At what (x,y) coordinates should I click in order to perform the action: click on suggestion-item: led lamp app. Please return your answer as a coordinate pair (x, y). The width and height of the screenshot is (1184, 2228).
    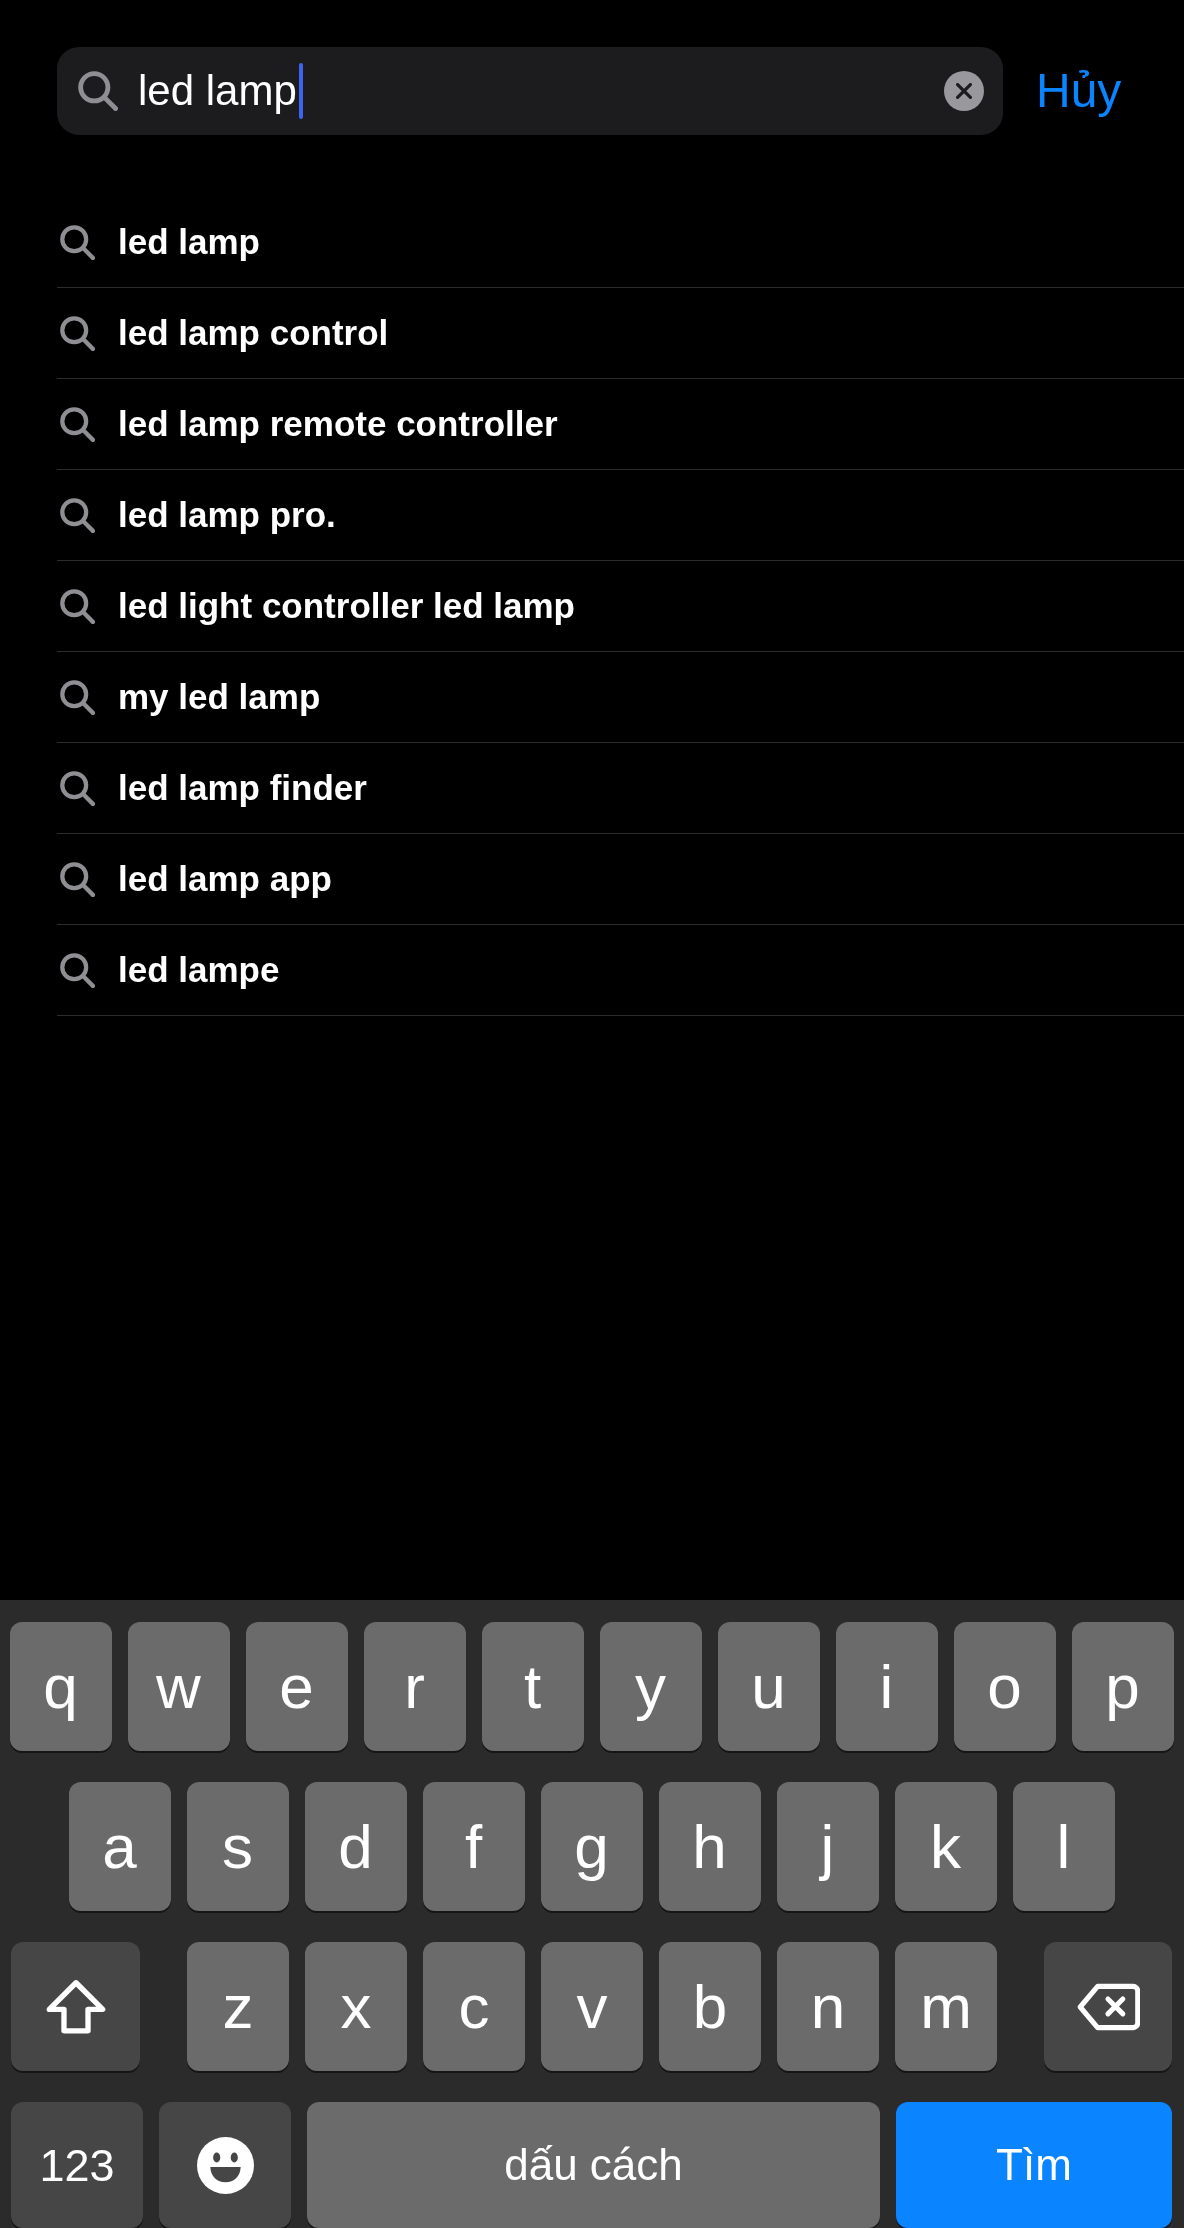
    Looking at the image, I should click on (620, 879).